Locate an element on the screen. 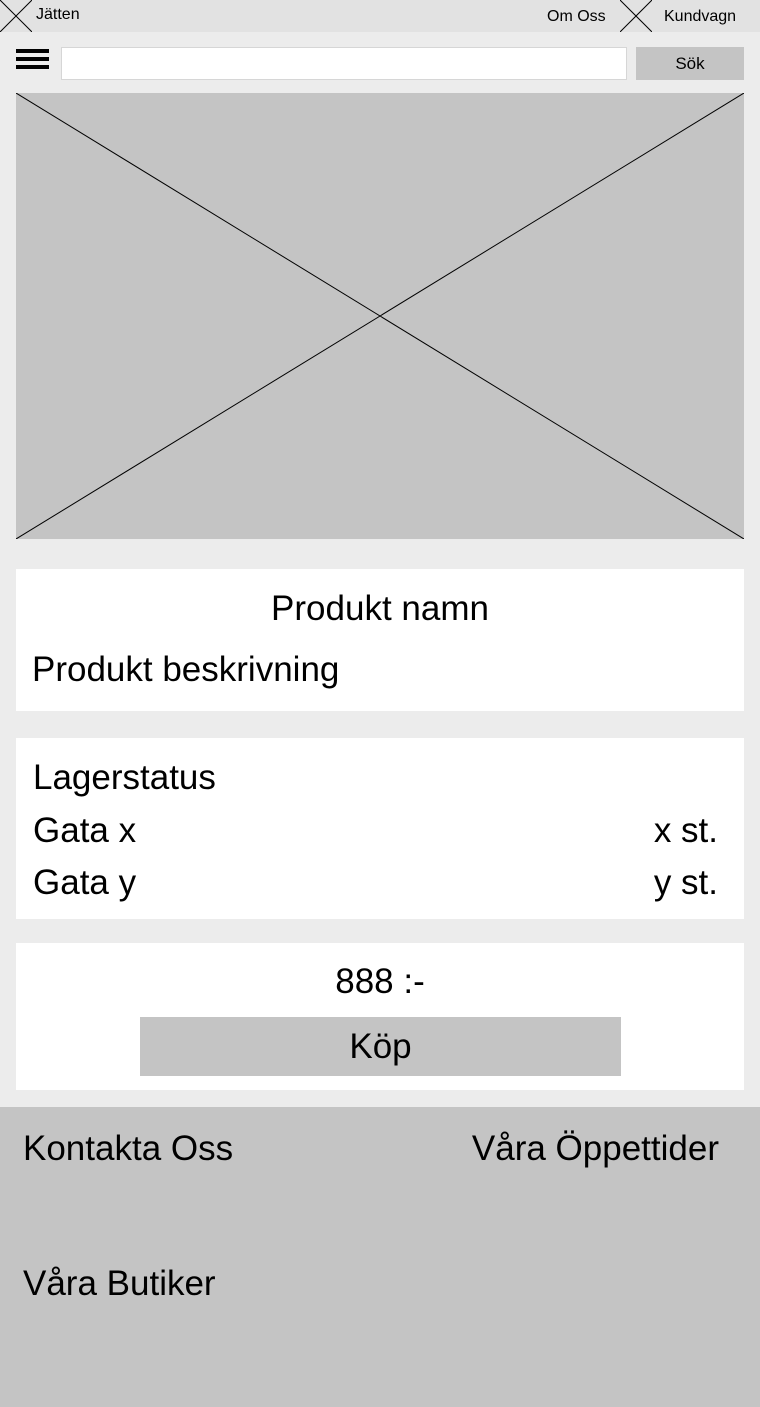 The width and height of the screenshot is (760, 1407). about-us-link: Om Oss is located at coordinates (576, 17).